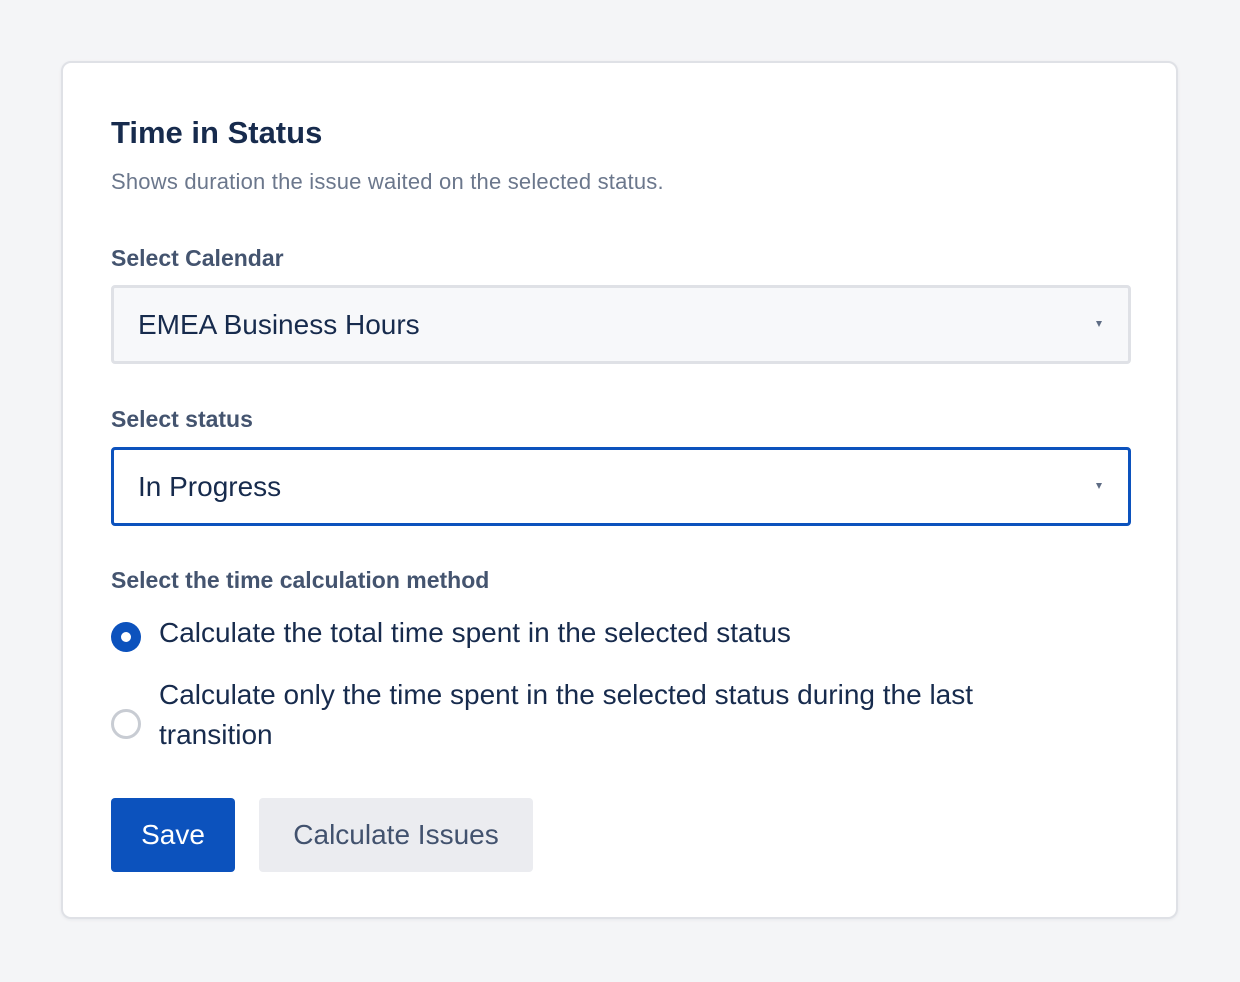  I want to click on calendar-select-value: EMEA Business Hours, so click(279, 324).